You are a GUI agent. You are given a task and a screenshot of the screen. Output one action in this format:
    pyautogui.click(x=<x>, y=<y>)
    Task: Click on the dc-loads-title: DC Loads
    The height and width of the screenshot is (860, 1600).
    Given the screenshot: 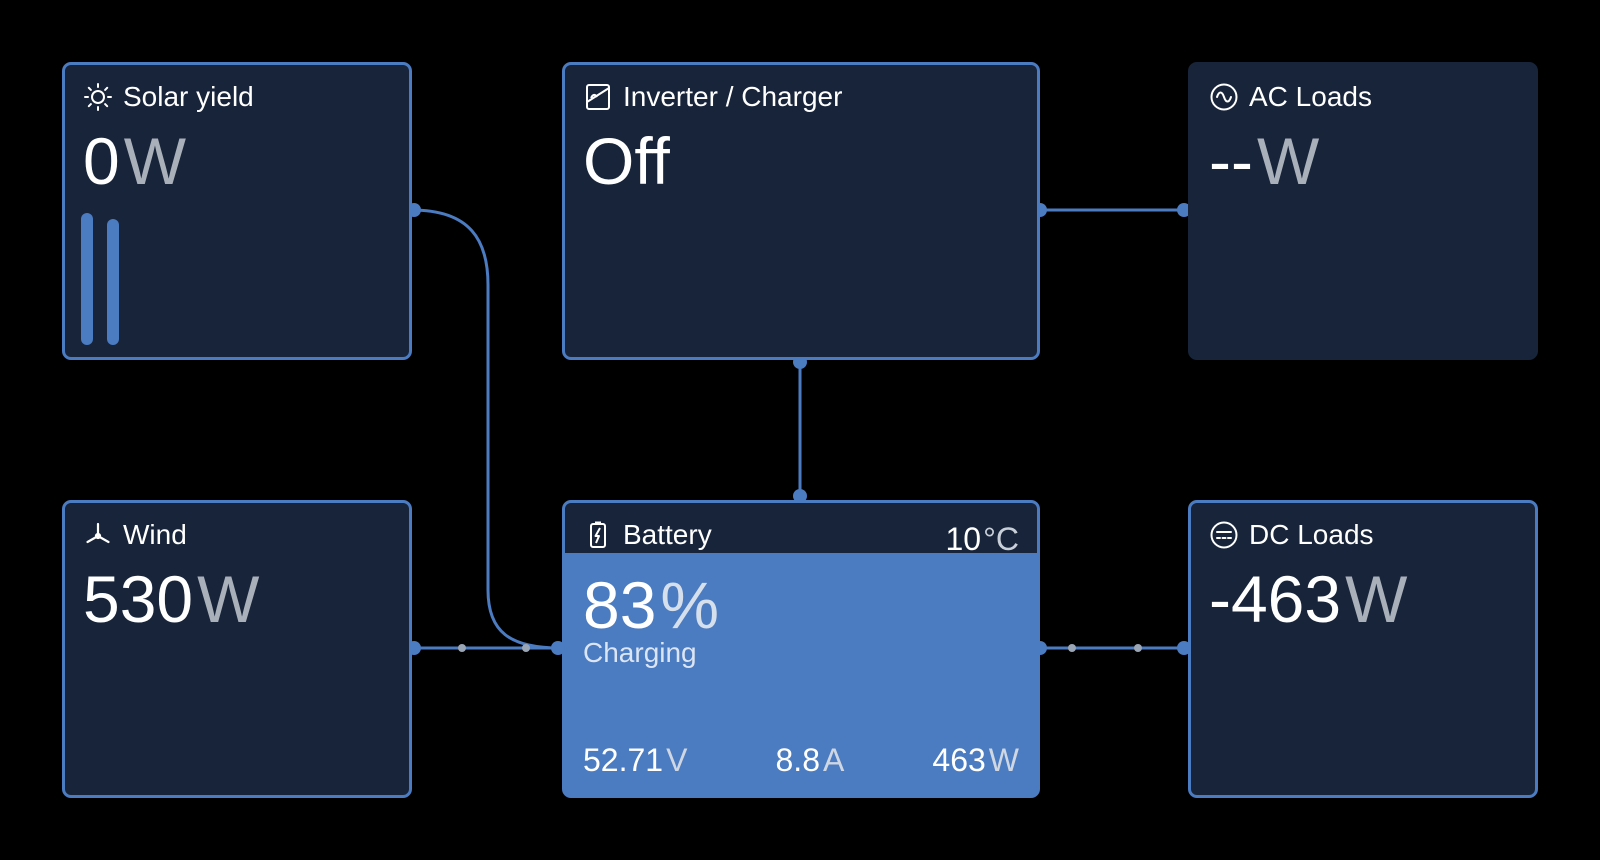 What is the action you would take?
    pyautogui.click(x=1311, y=534)
    